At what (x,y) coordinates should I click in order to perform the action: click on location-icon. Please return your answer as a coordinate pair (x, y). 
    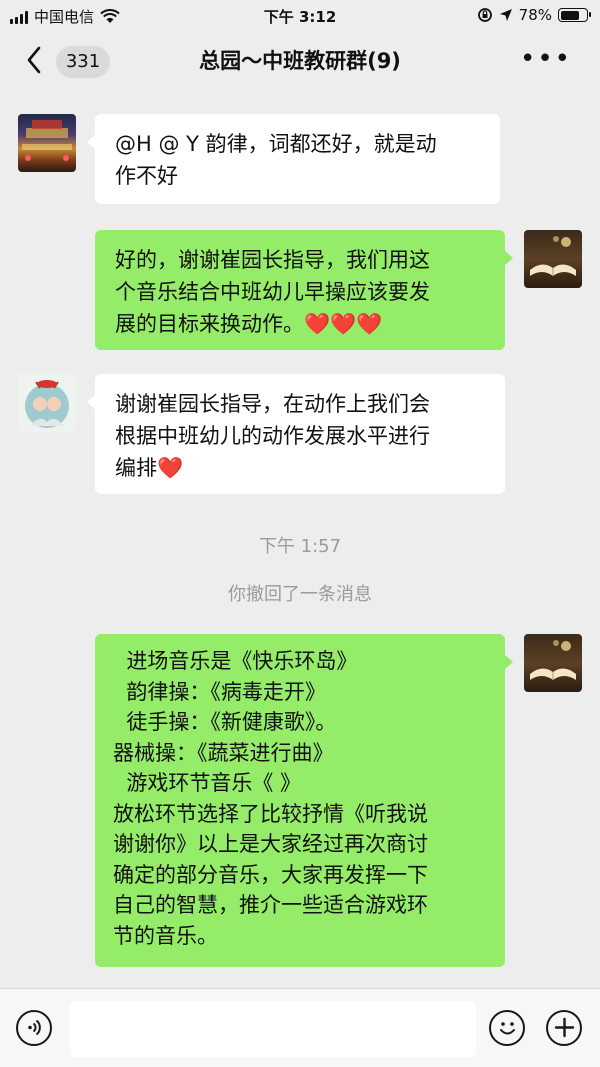
    Looking at the image, I should click on (505, 15).